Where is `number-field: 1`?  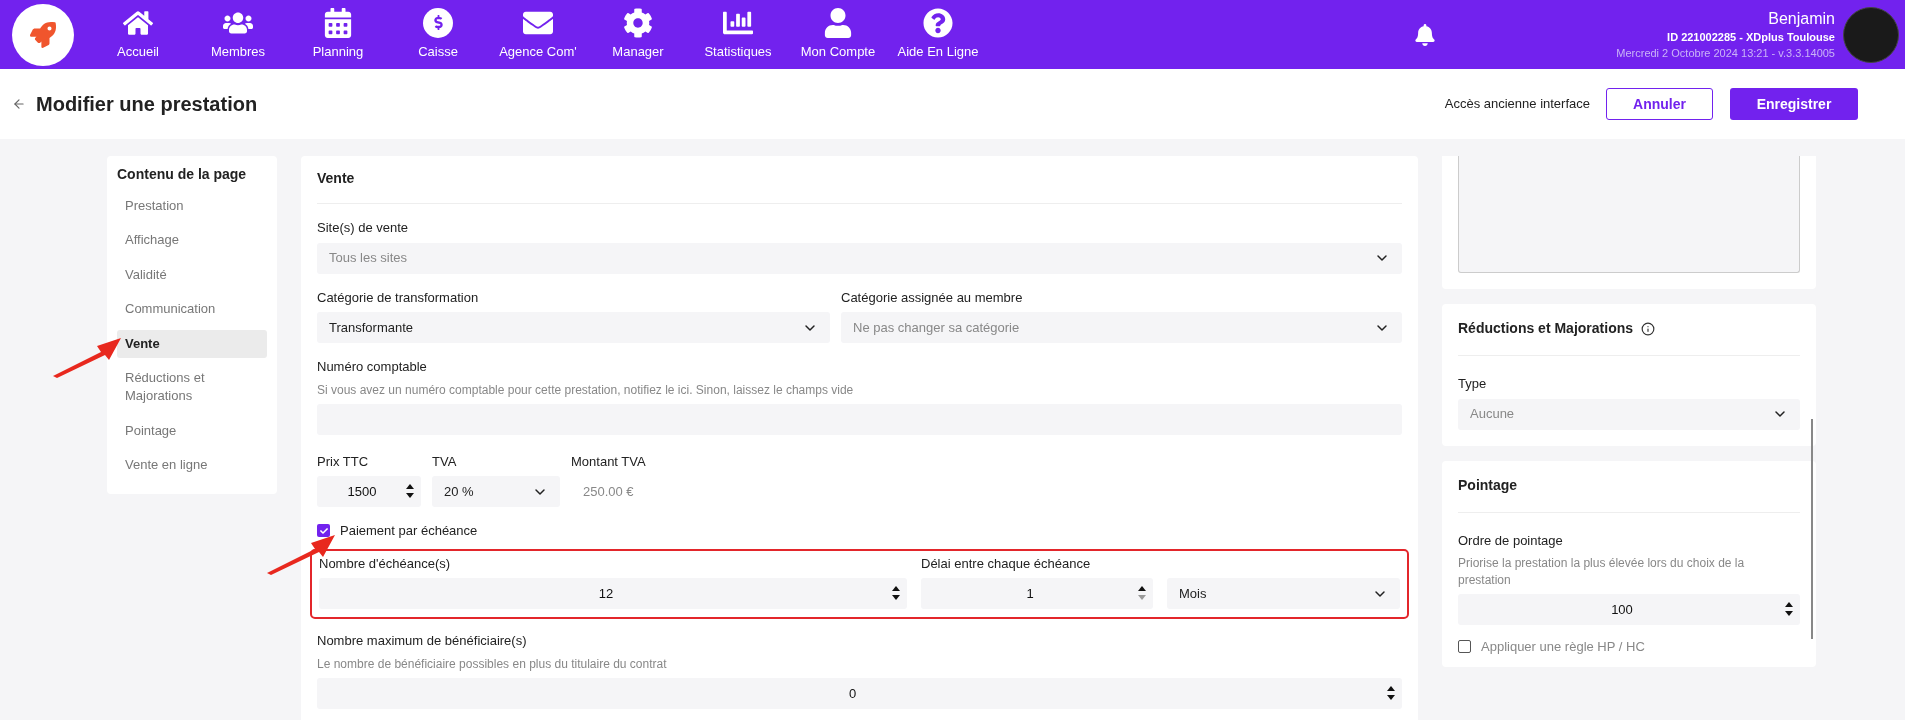 number-field: 1 is located at coordinates (1037, 593).